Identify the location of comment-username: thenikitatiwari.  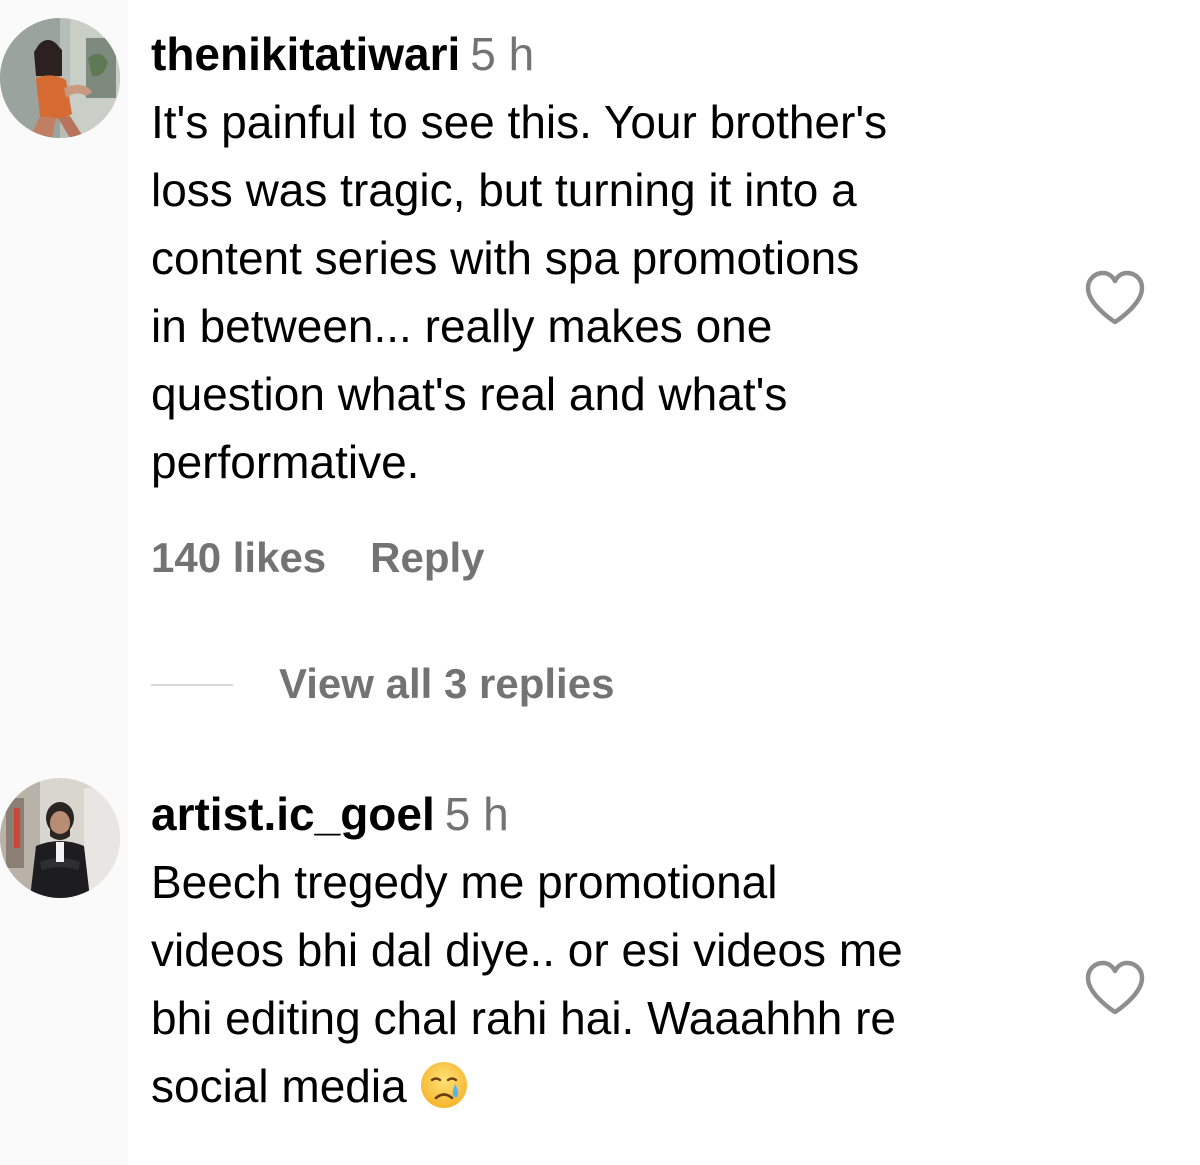
(305, 54).